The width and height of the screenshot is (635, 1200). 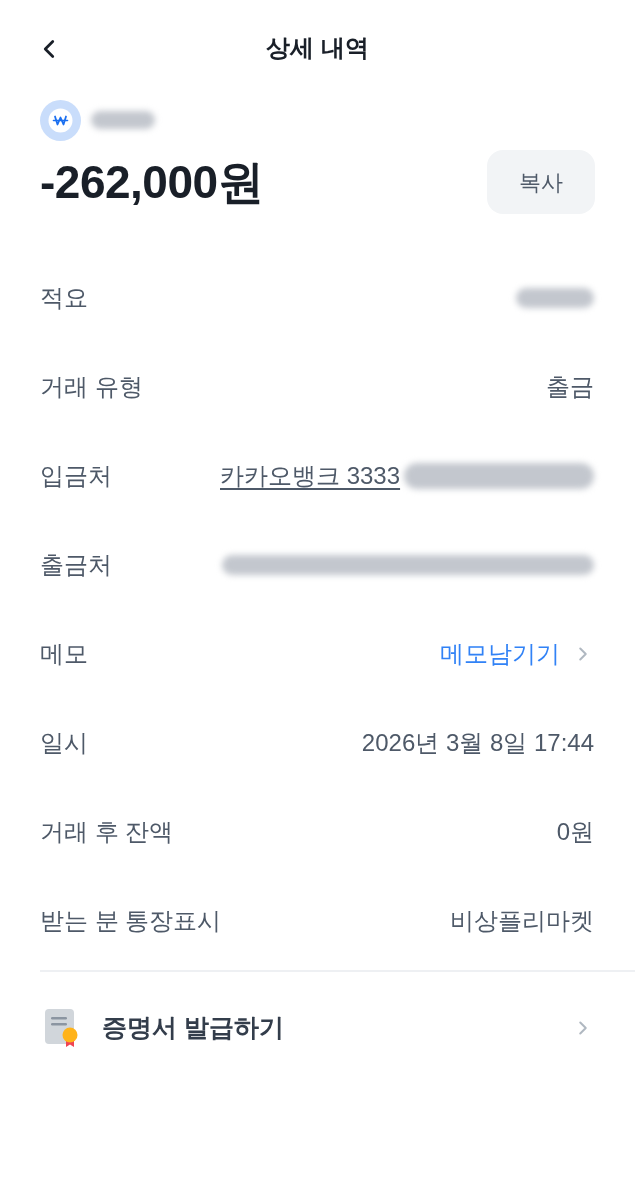 What do you see at coordinates (76, 564) in the screenshot?
I see `detail-label: 출금처` at bounding box center [76, 564].